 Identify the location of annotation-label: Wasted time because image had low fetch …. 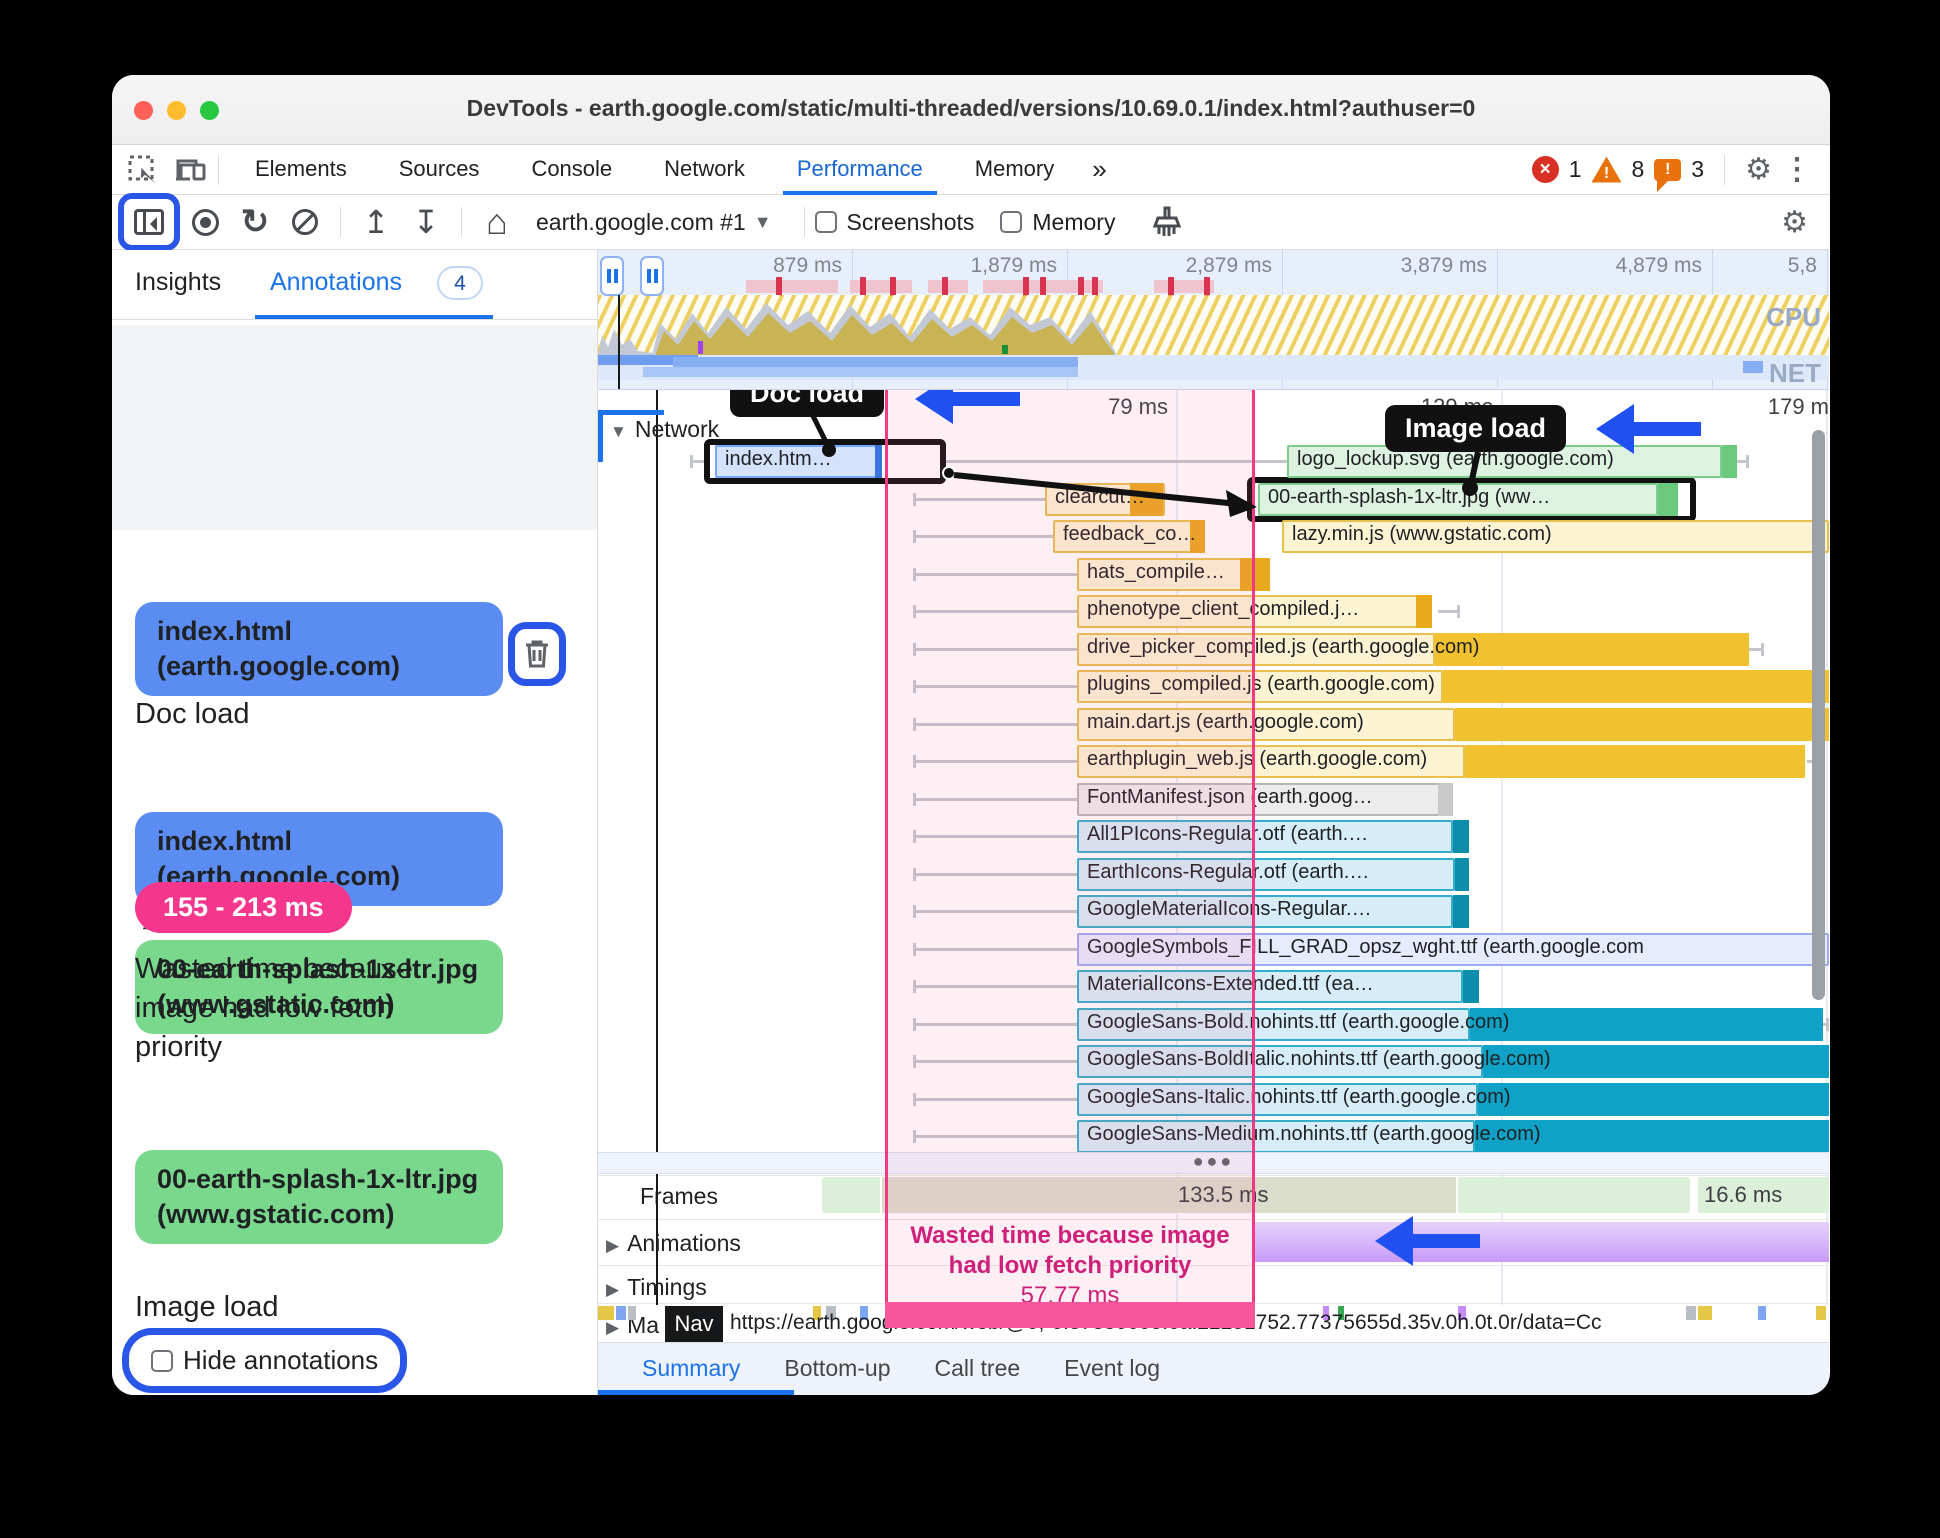
(305, 1008).